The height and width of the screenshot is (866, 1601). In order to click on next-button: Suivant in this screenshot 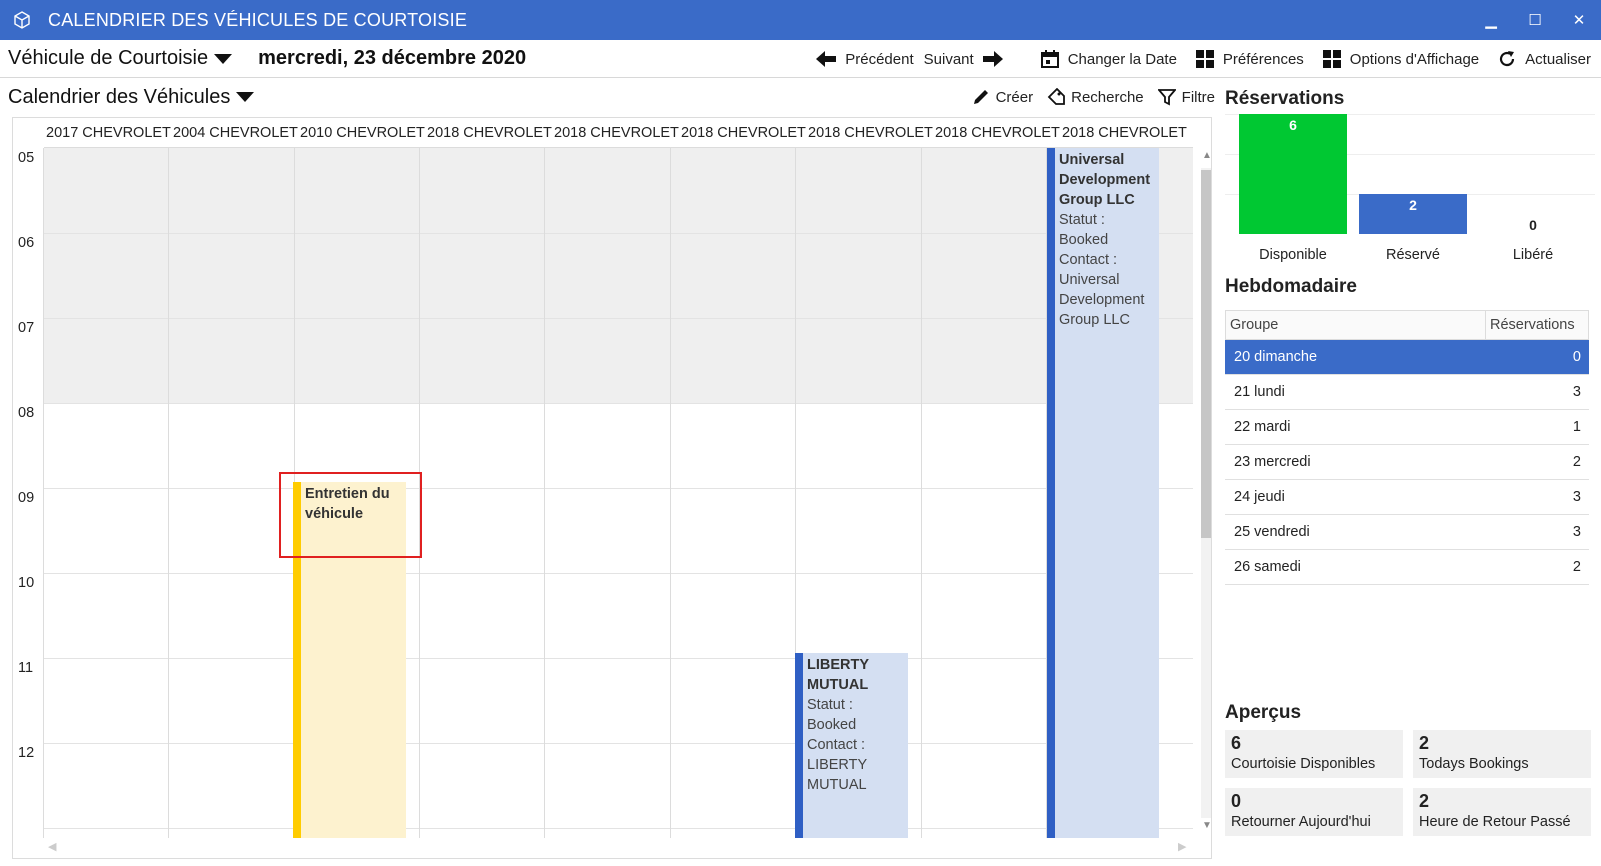, I will do `click(968, 59)`.